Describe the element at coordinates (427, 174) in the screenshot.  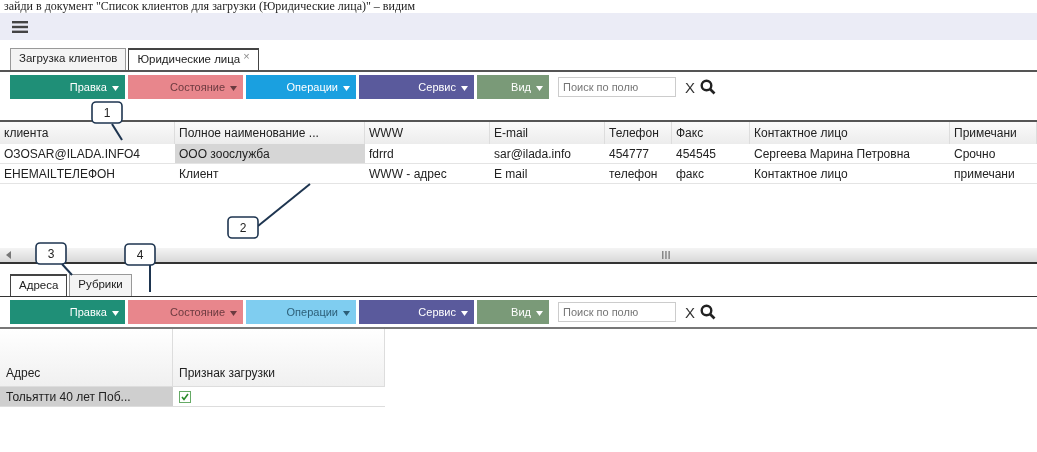
I see `table-cell: WWW - адрес` at that location.